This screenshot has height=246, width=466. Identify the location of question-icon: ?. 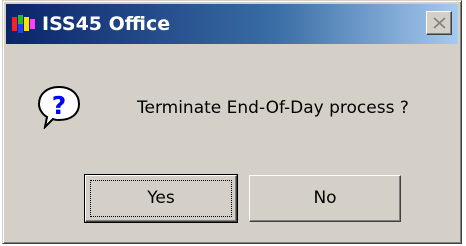
(59, 107).